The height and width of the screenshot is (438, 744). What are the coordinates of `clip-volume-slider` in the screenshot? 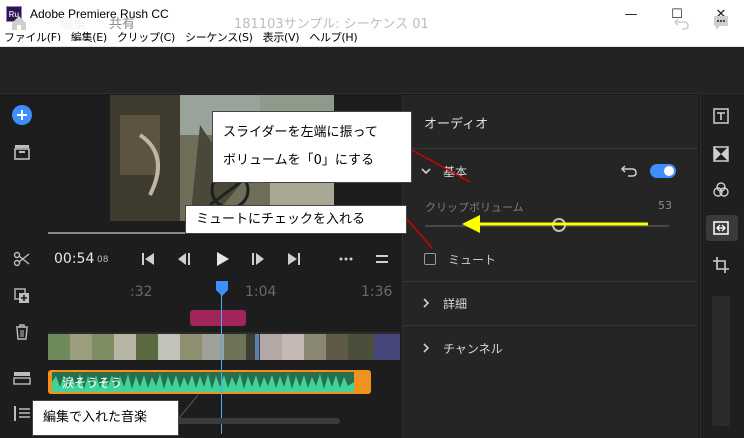 It's located at (547, 226).